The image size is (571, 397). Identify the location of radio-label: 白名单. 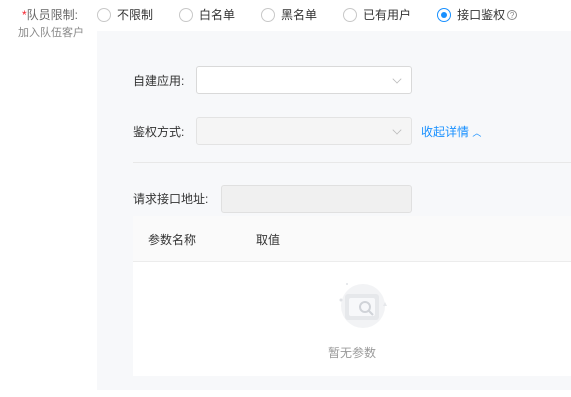
(217, 15).